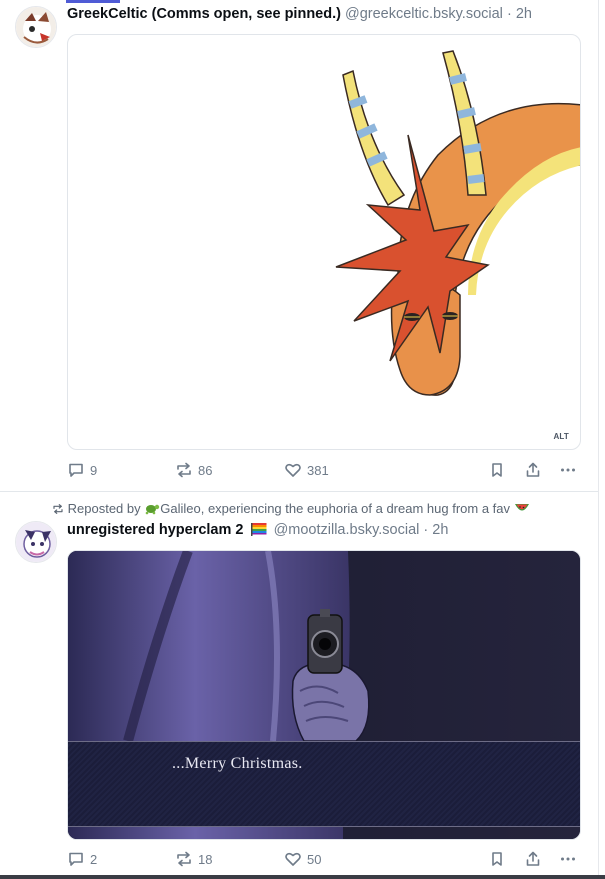 The width and height of the screenshot is (605, 879). I want to click on author-name: GreekCeltic (Comms open, see pinned.), so click(204, 14).